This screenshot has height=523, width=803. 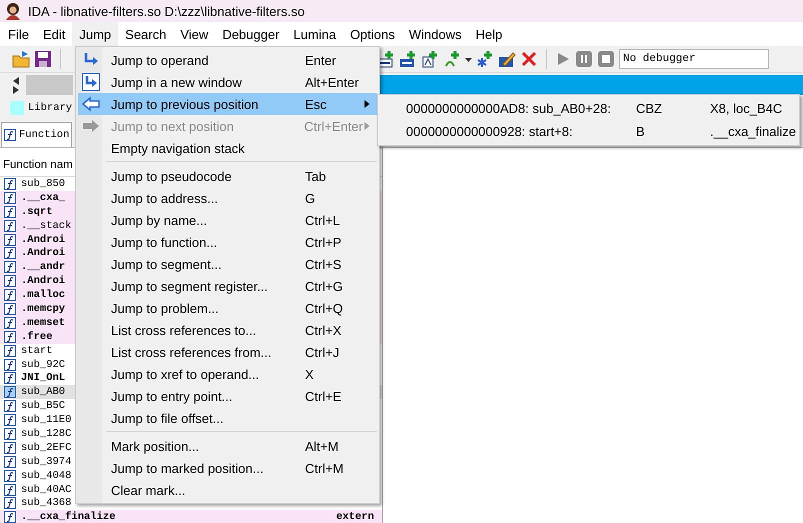 I want to click on menu-item: Search, so click(x=146, y=34).